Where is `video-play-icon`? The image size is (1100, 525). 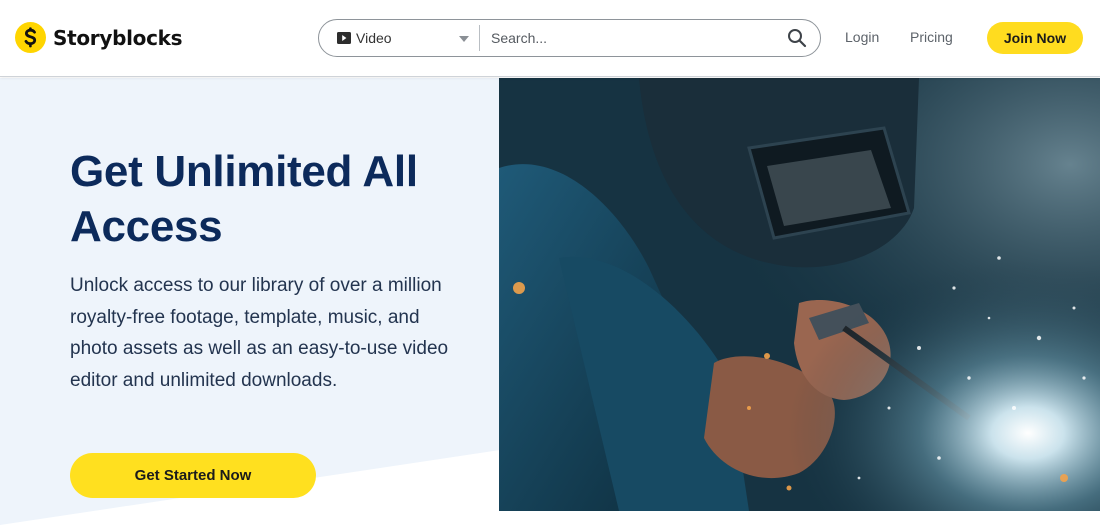 video-play-icon is located at coordinates (344, 38).